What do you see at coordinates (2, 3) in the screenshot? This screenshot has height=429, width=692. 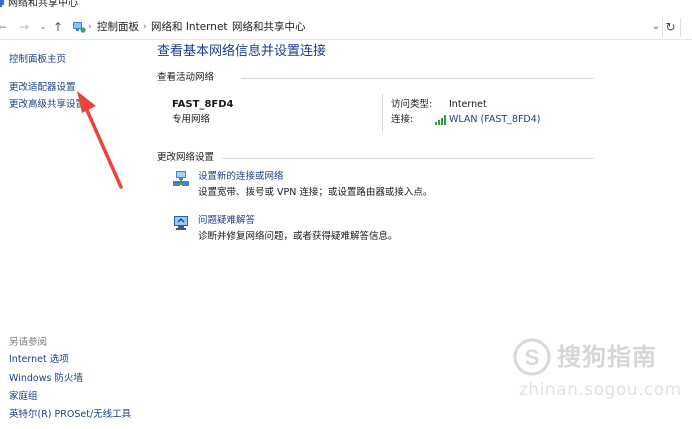 I see `network-window-icon` at bounding box center [2, 3].